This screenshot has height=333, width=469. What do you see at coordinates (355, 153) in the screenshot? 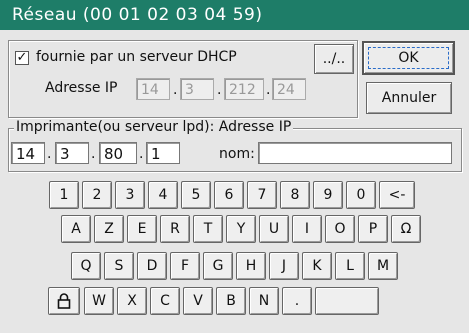
I see `printer-name-field` at bounding box center [355, 153].